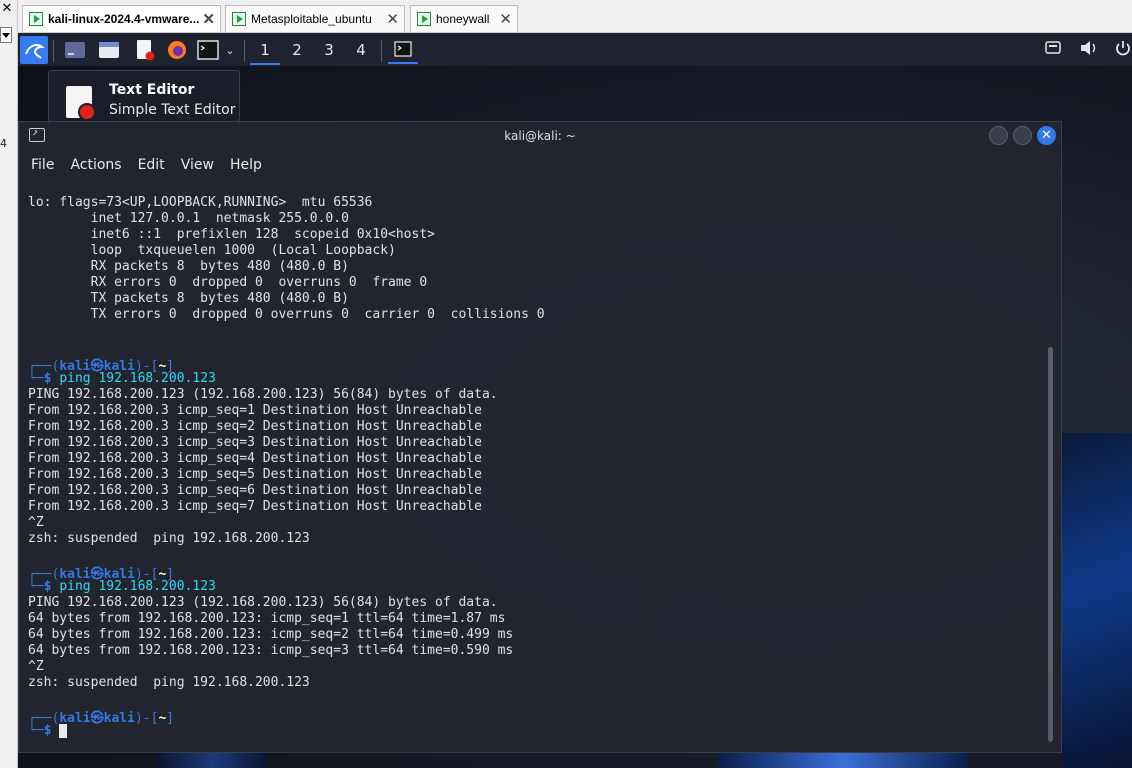 This screenshot has height=768, width=1132. What do you see at coordinates (1054, 49) in the screenshot?
I see `keyboard-icon` at bounding box center [1054, 49].